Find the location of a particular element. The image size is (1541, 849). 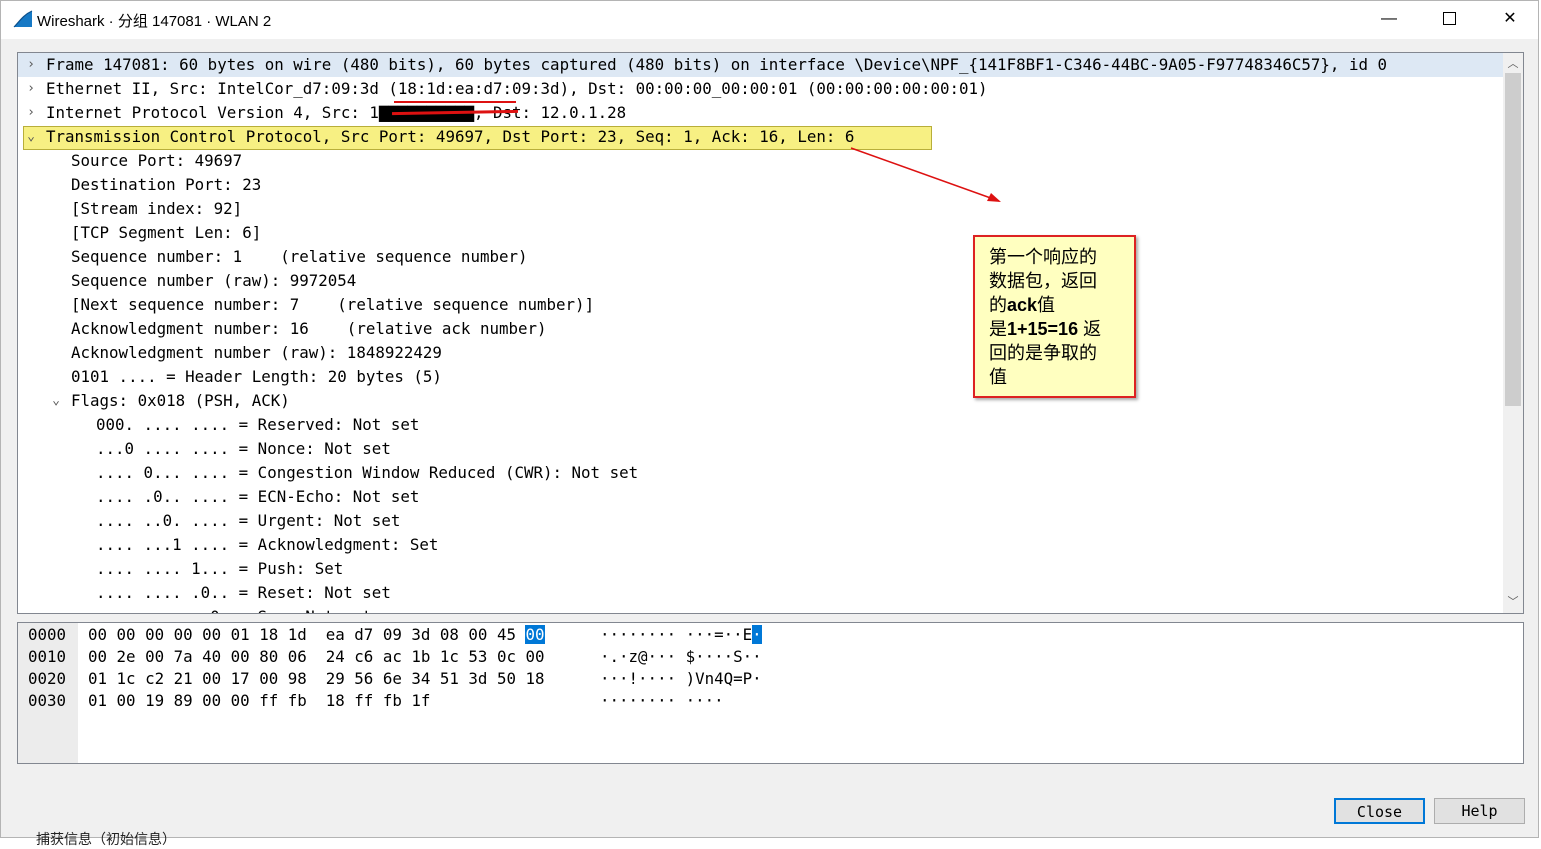

note-text: 返 is located at coordinates (1090, 329).